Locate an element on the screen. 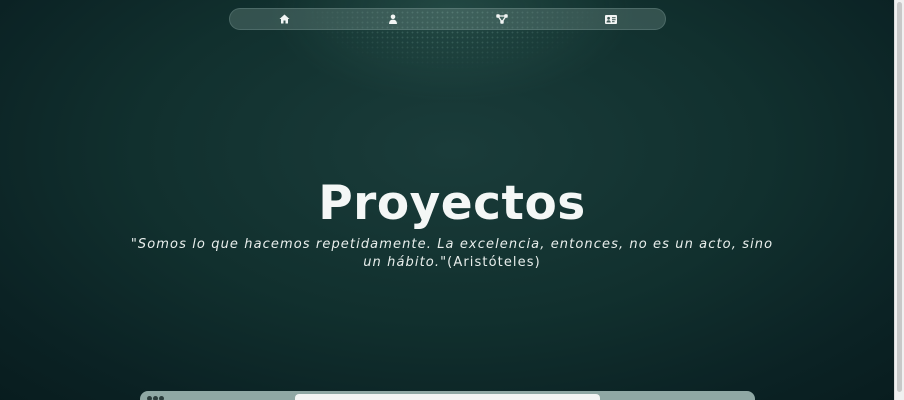 The height and width of the screenshot is (400, 904). scrollbar-thumb is located at coordinates (899, 197).